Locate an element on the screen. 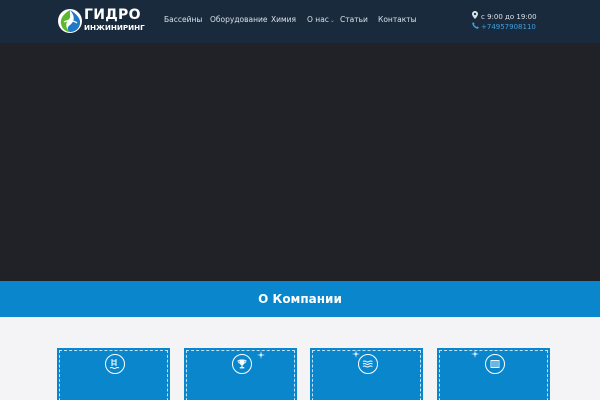 This screenshot has height=400, width=600. logo-drop-icon is located at coordinates (70, 21).